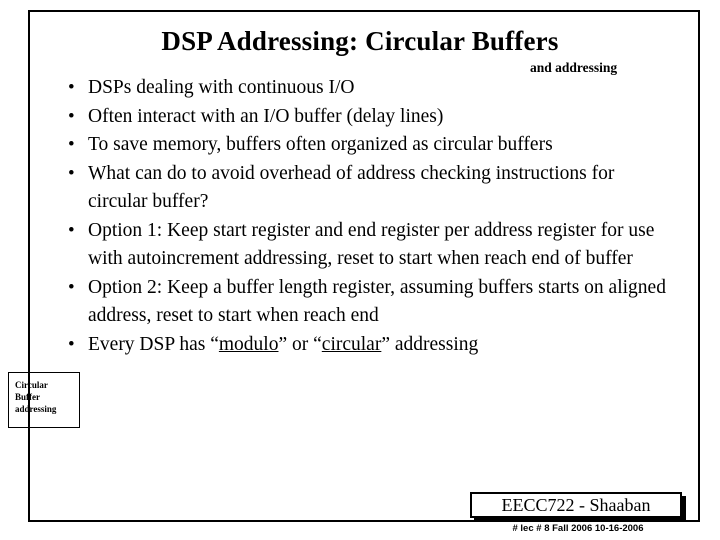 Image resolution: width=720 pixels, height=540 pixels. Describe the element at coordinates (578, 528) in the screenshot. I see `footer-meta: # lec # 8 Fall 2006 10-16-2006` at that location.